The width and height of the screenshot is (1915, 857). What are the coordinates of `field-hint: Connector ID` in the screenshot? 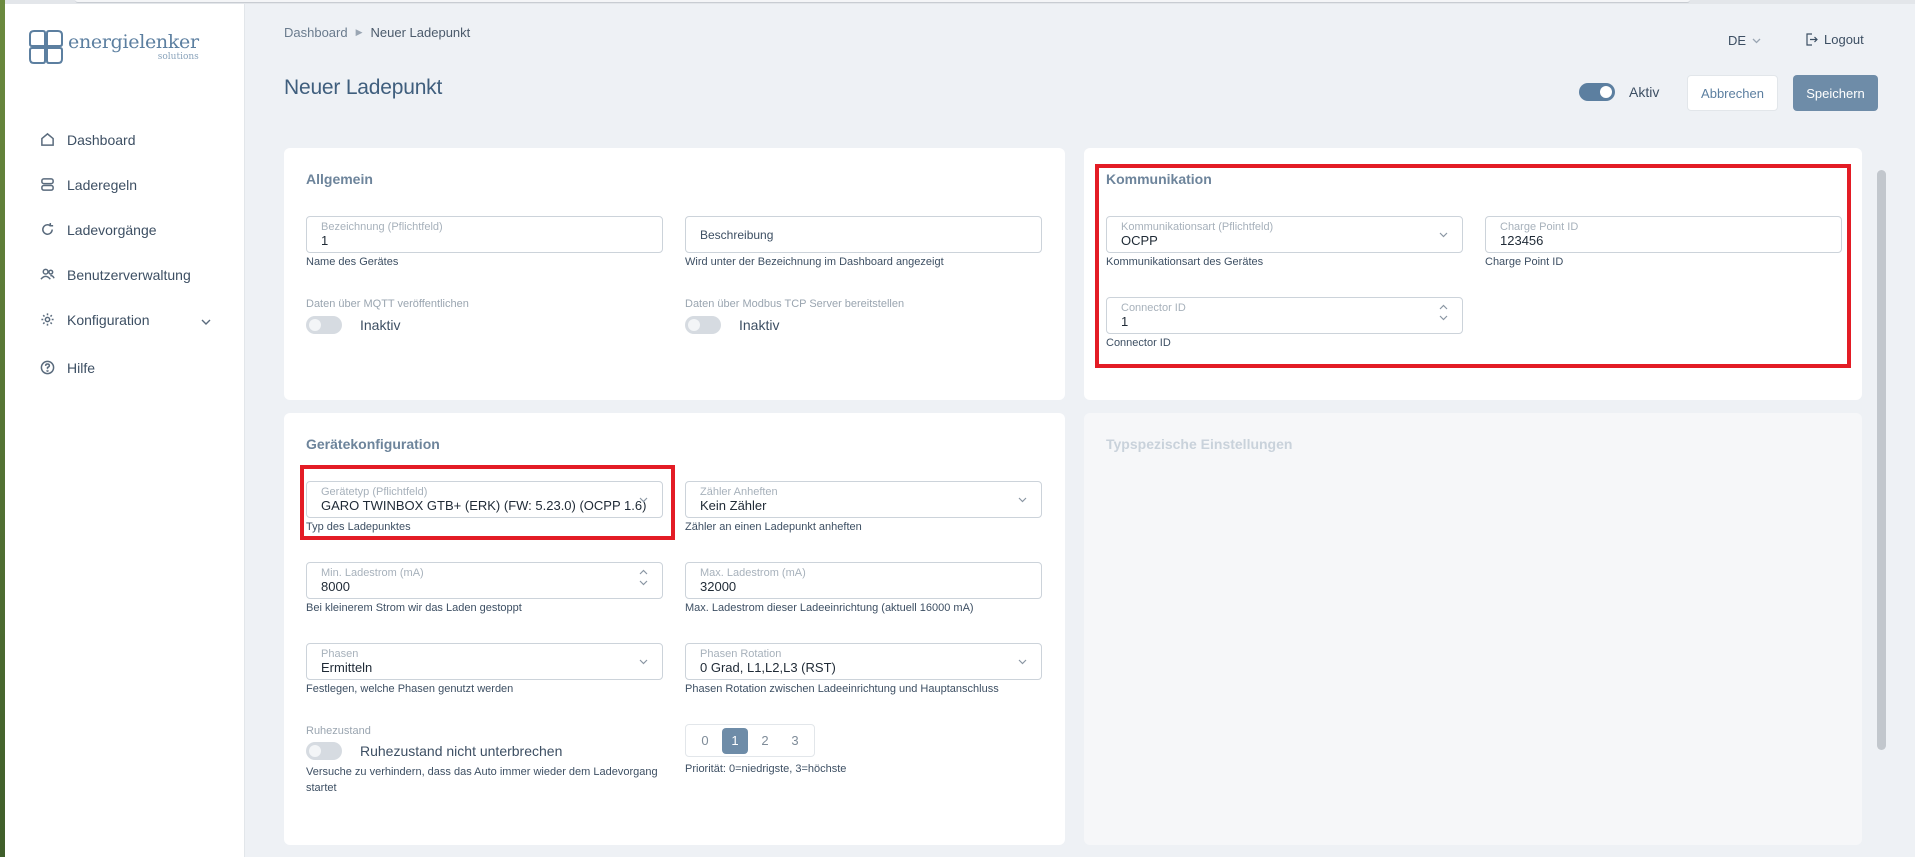 It's located at (1138, 343).